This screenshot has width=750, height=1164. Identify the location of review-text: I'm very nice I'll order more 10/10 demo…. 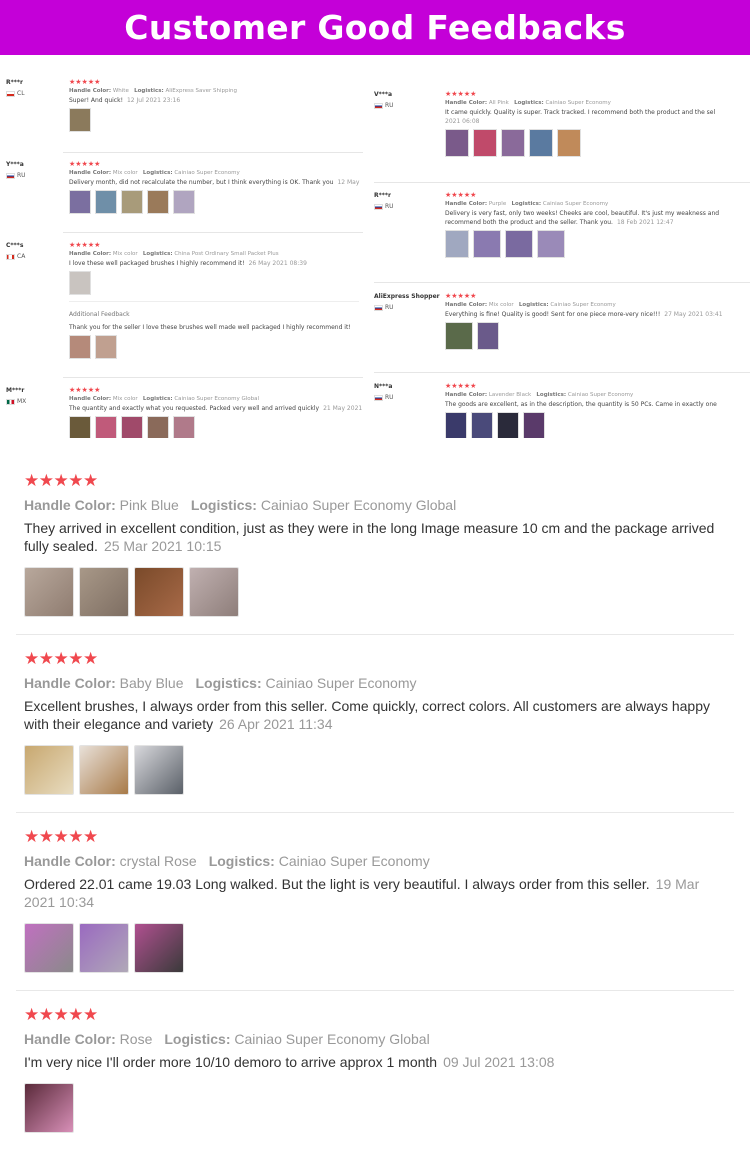
(289, 1062).